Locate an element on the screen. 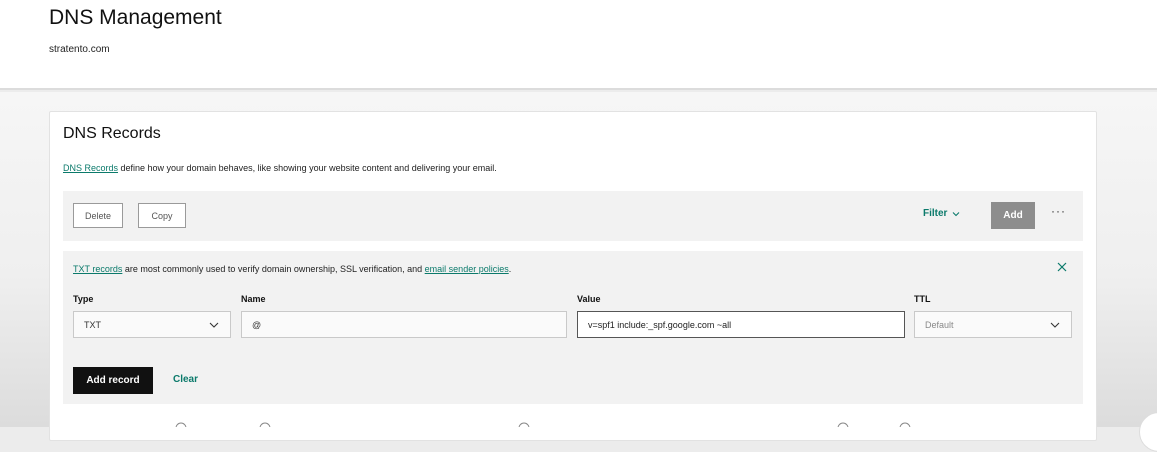  close-icon is located at coordinates (1062, 267).